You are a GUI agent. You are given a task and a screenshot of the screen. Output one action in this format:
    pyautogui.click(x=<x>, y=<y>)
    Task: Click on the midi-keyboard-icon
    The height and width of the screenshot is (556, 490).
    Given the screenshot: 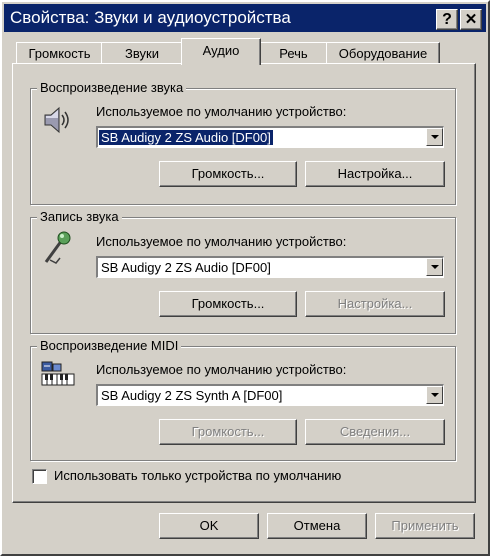 What is the action you would take?
    pyautogui.click(x=58, y=373)
    